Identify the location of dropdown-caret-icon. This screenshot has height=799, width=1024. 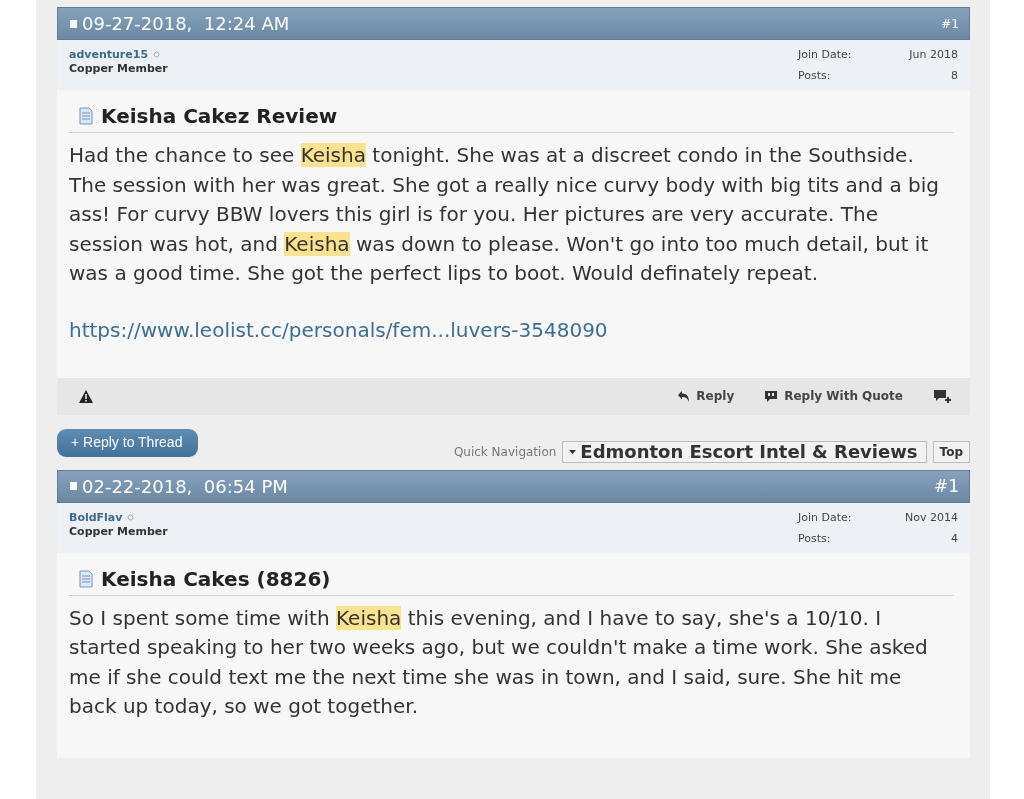
(573, 451).